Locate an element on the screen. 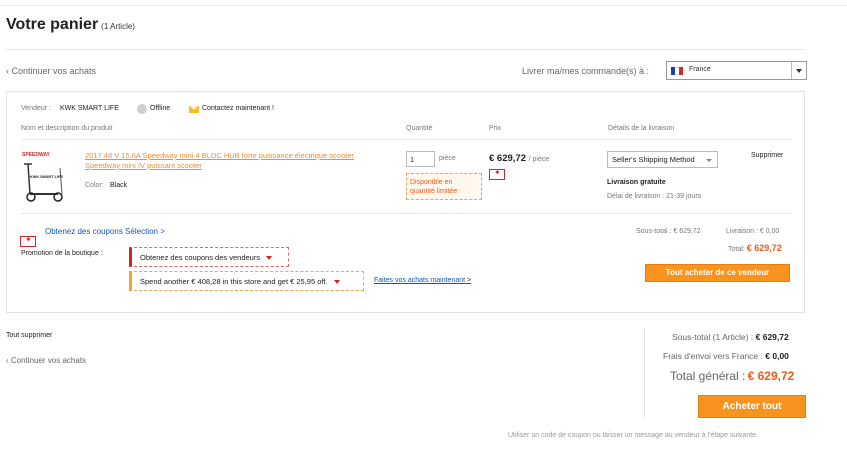  col-product-header: Nom et description du produit is located at coordinates (67, 128).